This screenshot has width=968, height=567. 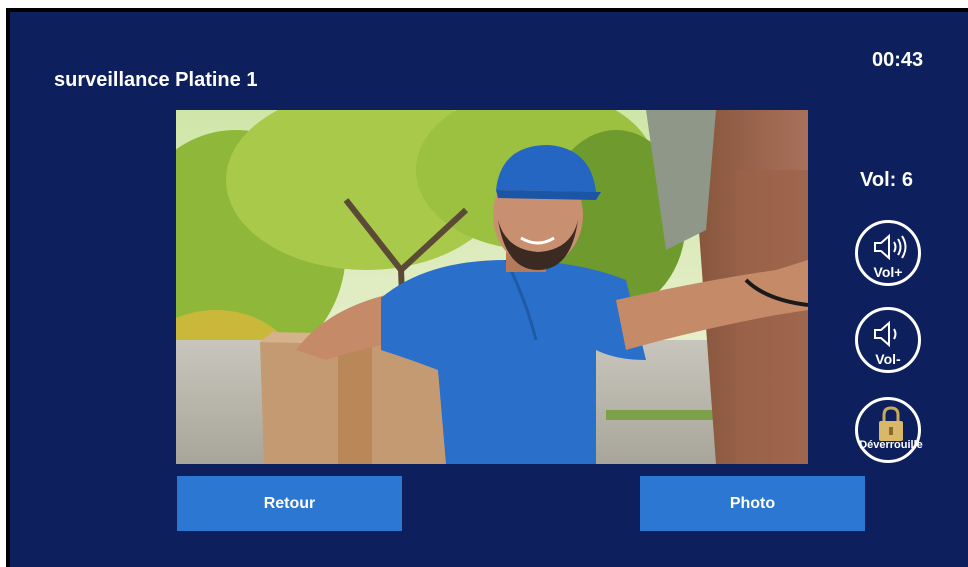 What do you see at coordinates (891, 336) in the screenshot?
I see `speaker-quiet-icon` at bounding box center [891, 336].